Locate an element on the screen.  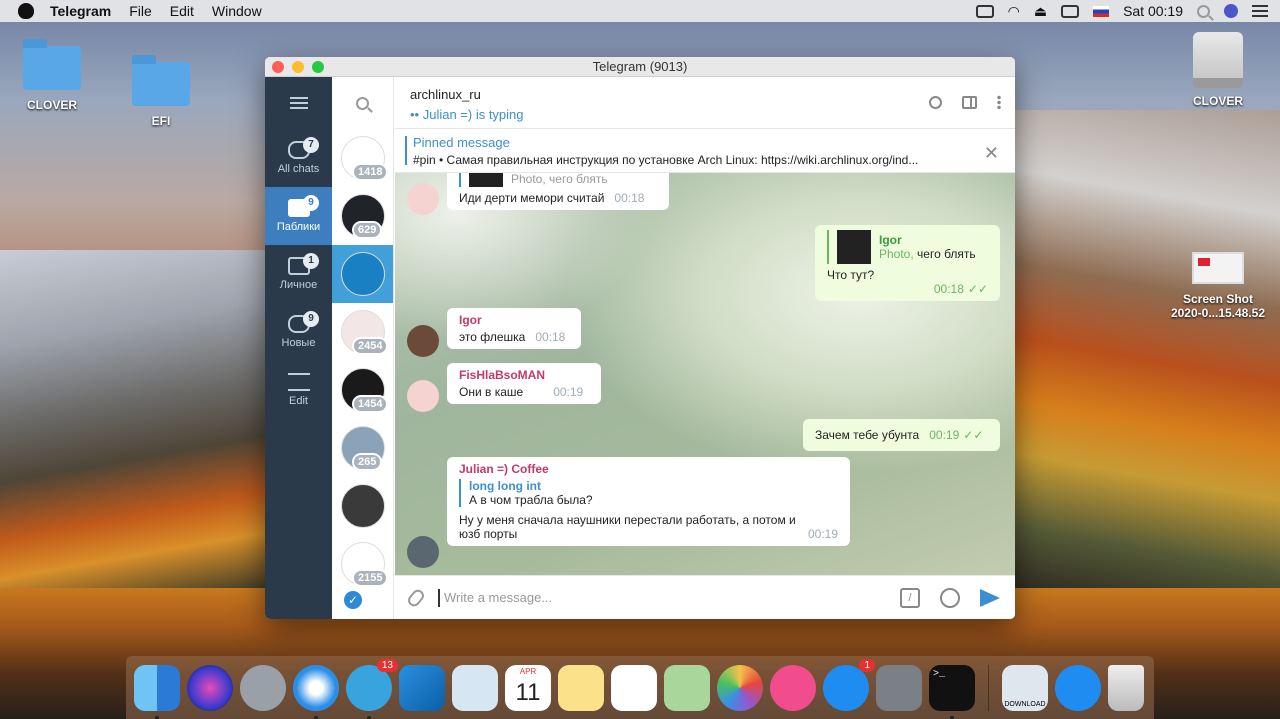
close-window-button is located at coordinates (278, 67).